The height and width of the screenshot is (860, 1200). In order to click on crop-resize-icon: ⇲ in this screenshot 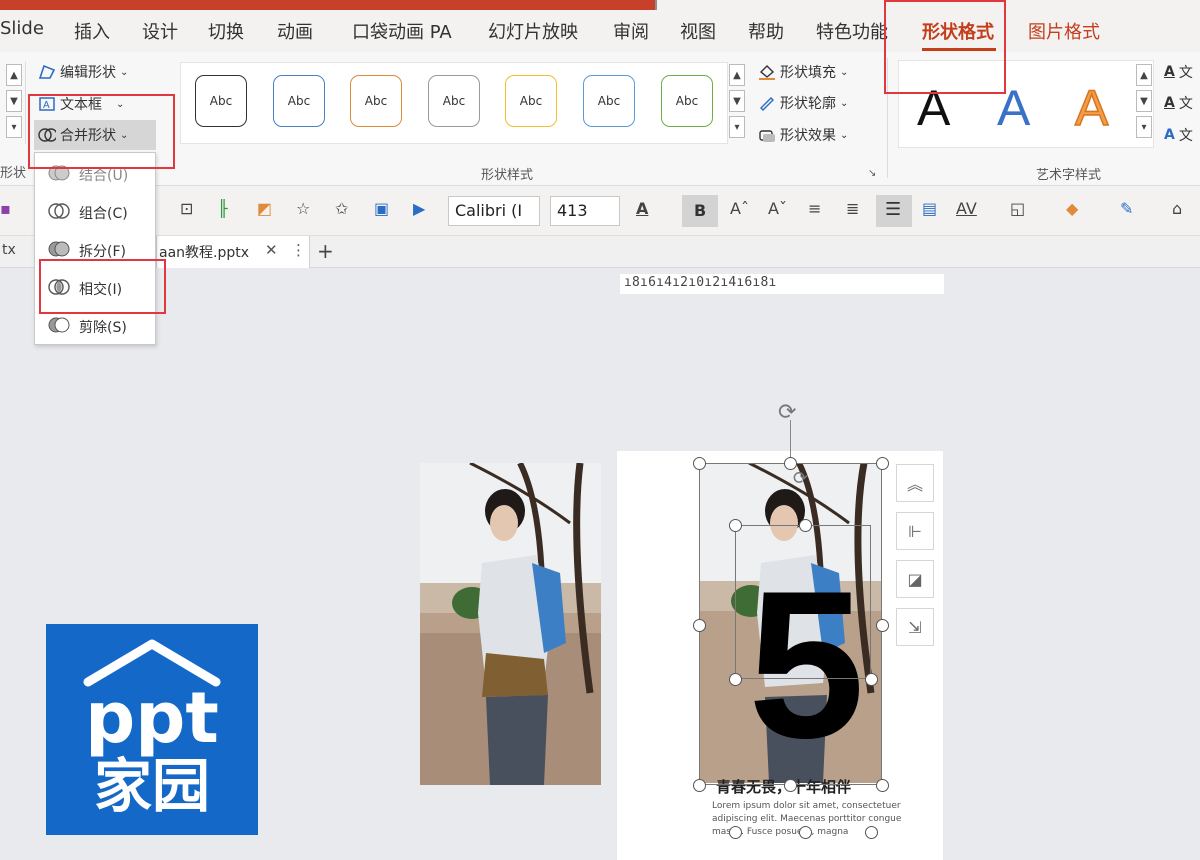, I will do `click(915, 627)`.